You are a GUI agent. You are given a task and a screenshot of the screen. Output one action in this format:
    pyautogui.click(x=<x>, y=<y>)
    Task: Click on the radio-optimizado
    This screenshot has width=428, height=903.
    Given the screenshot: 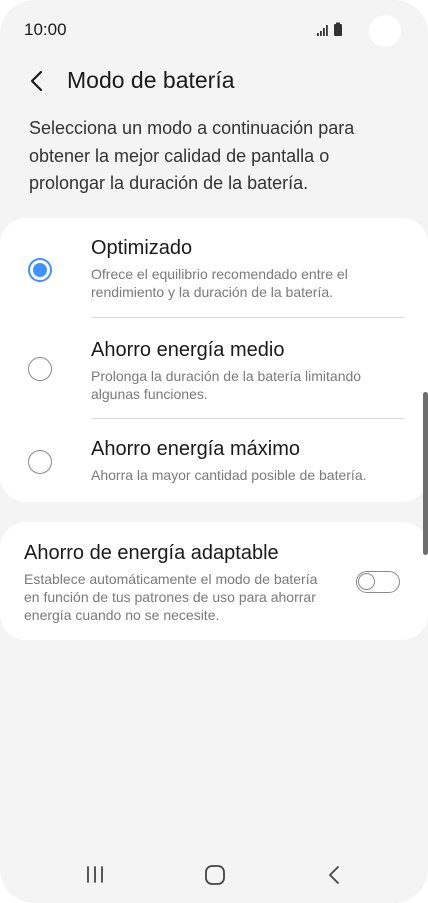 What is the action you would take?
    pyautogui.click(x=40, y=270)
    